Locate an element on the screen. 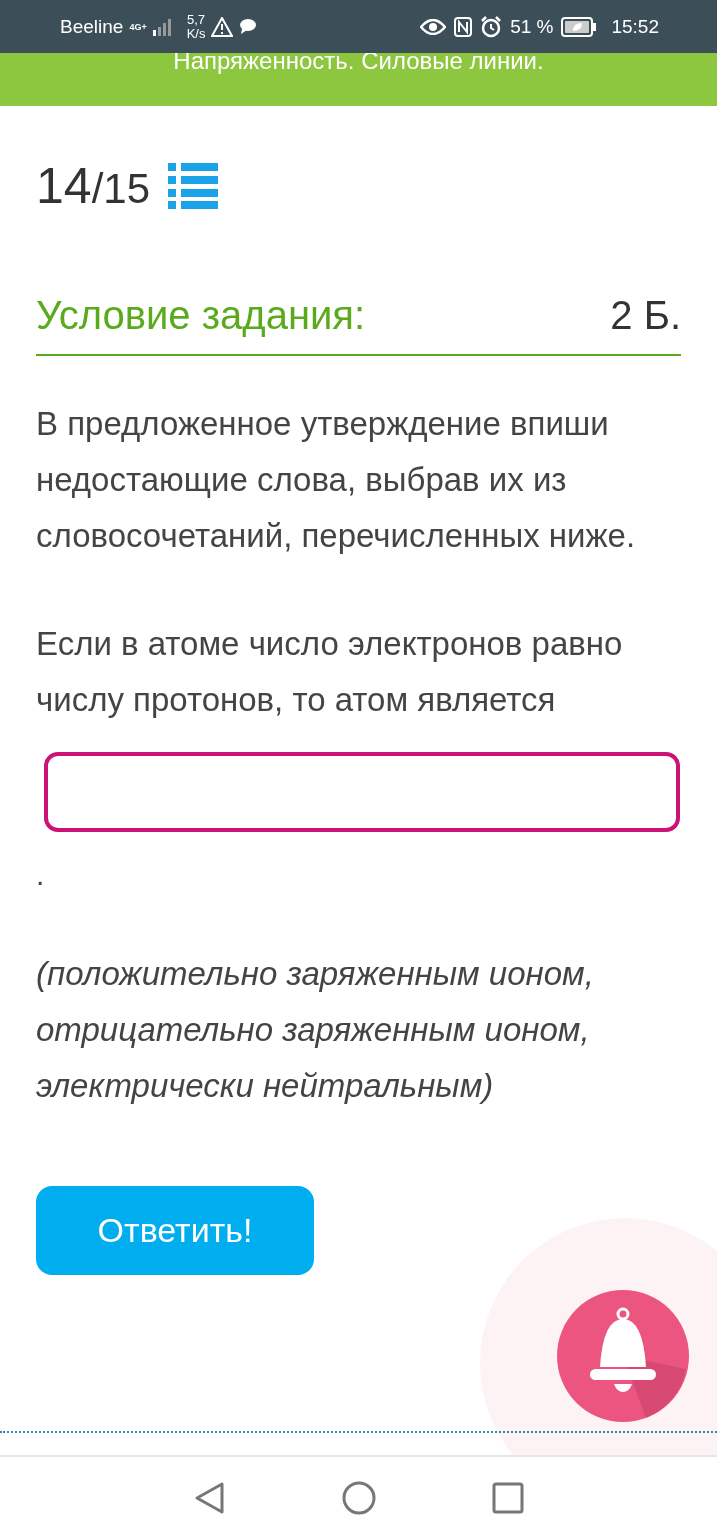 The width and height of the screenshot is (717, 1536). speed-unit: K/s is located at coordinates (196, 33).